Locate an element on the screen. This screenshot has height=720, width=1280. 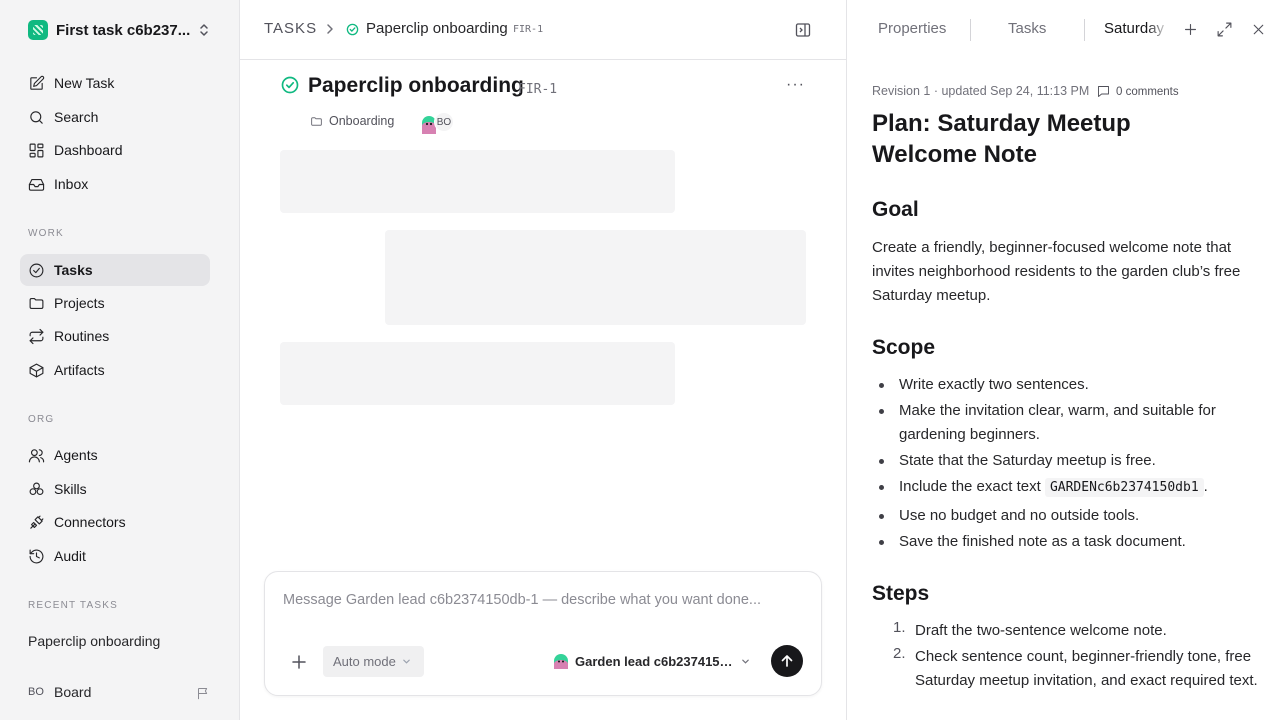
nav-search: Search is located at coordinates (115, 117).